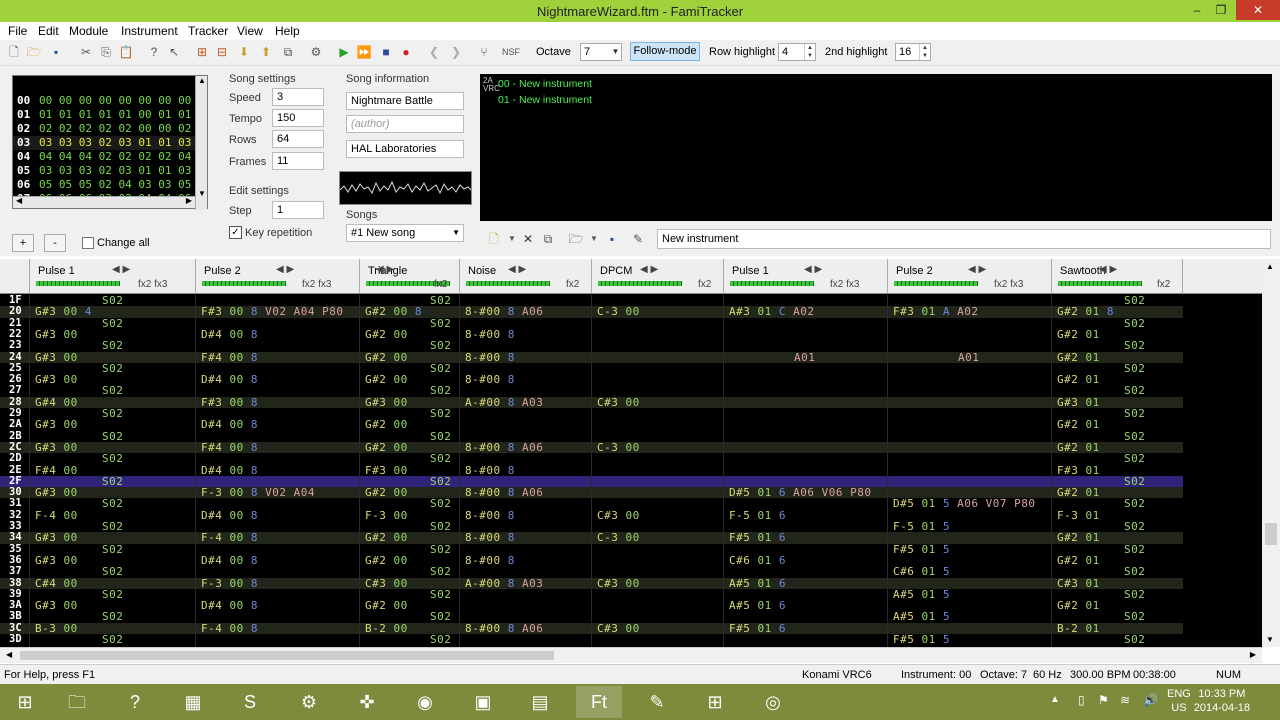  What do you see at coordinates (1271, 453) in the screenshot?
I see `pattern-vscroll: ▲ ▼` at bounding box center [1271, 453].